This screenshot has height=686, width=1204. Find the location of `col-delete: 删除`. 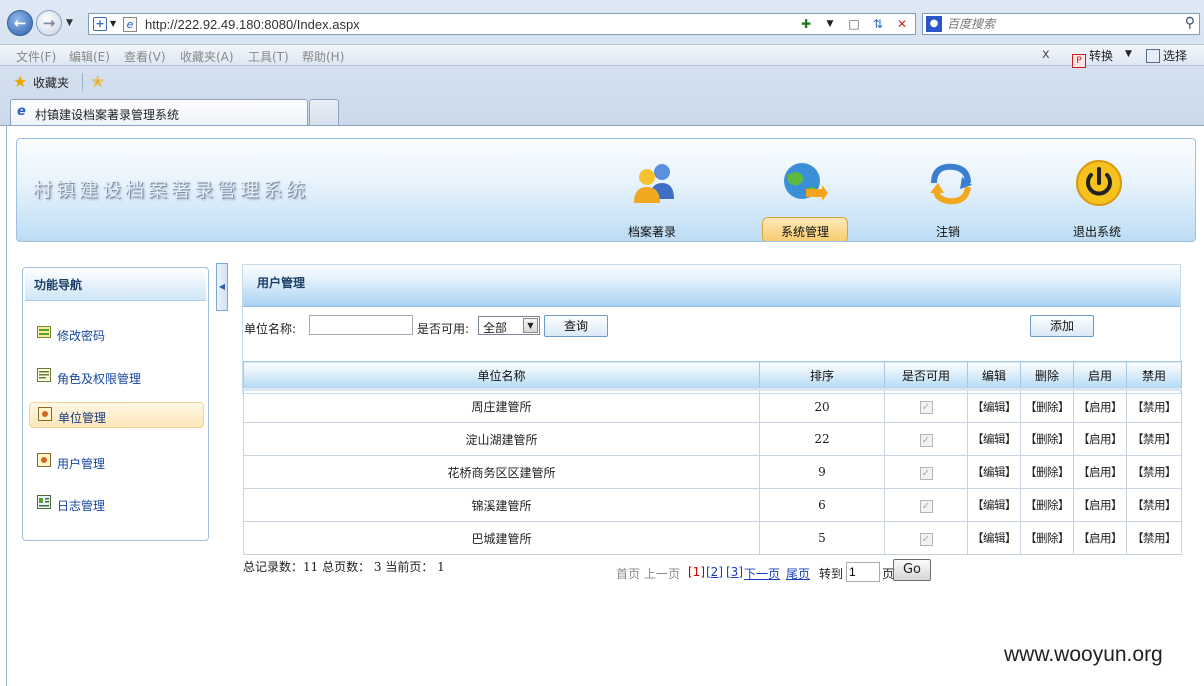

col-delete: 删除 is located at coordinates (1047, 375).